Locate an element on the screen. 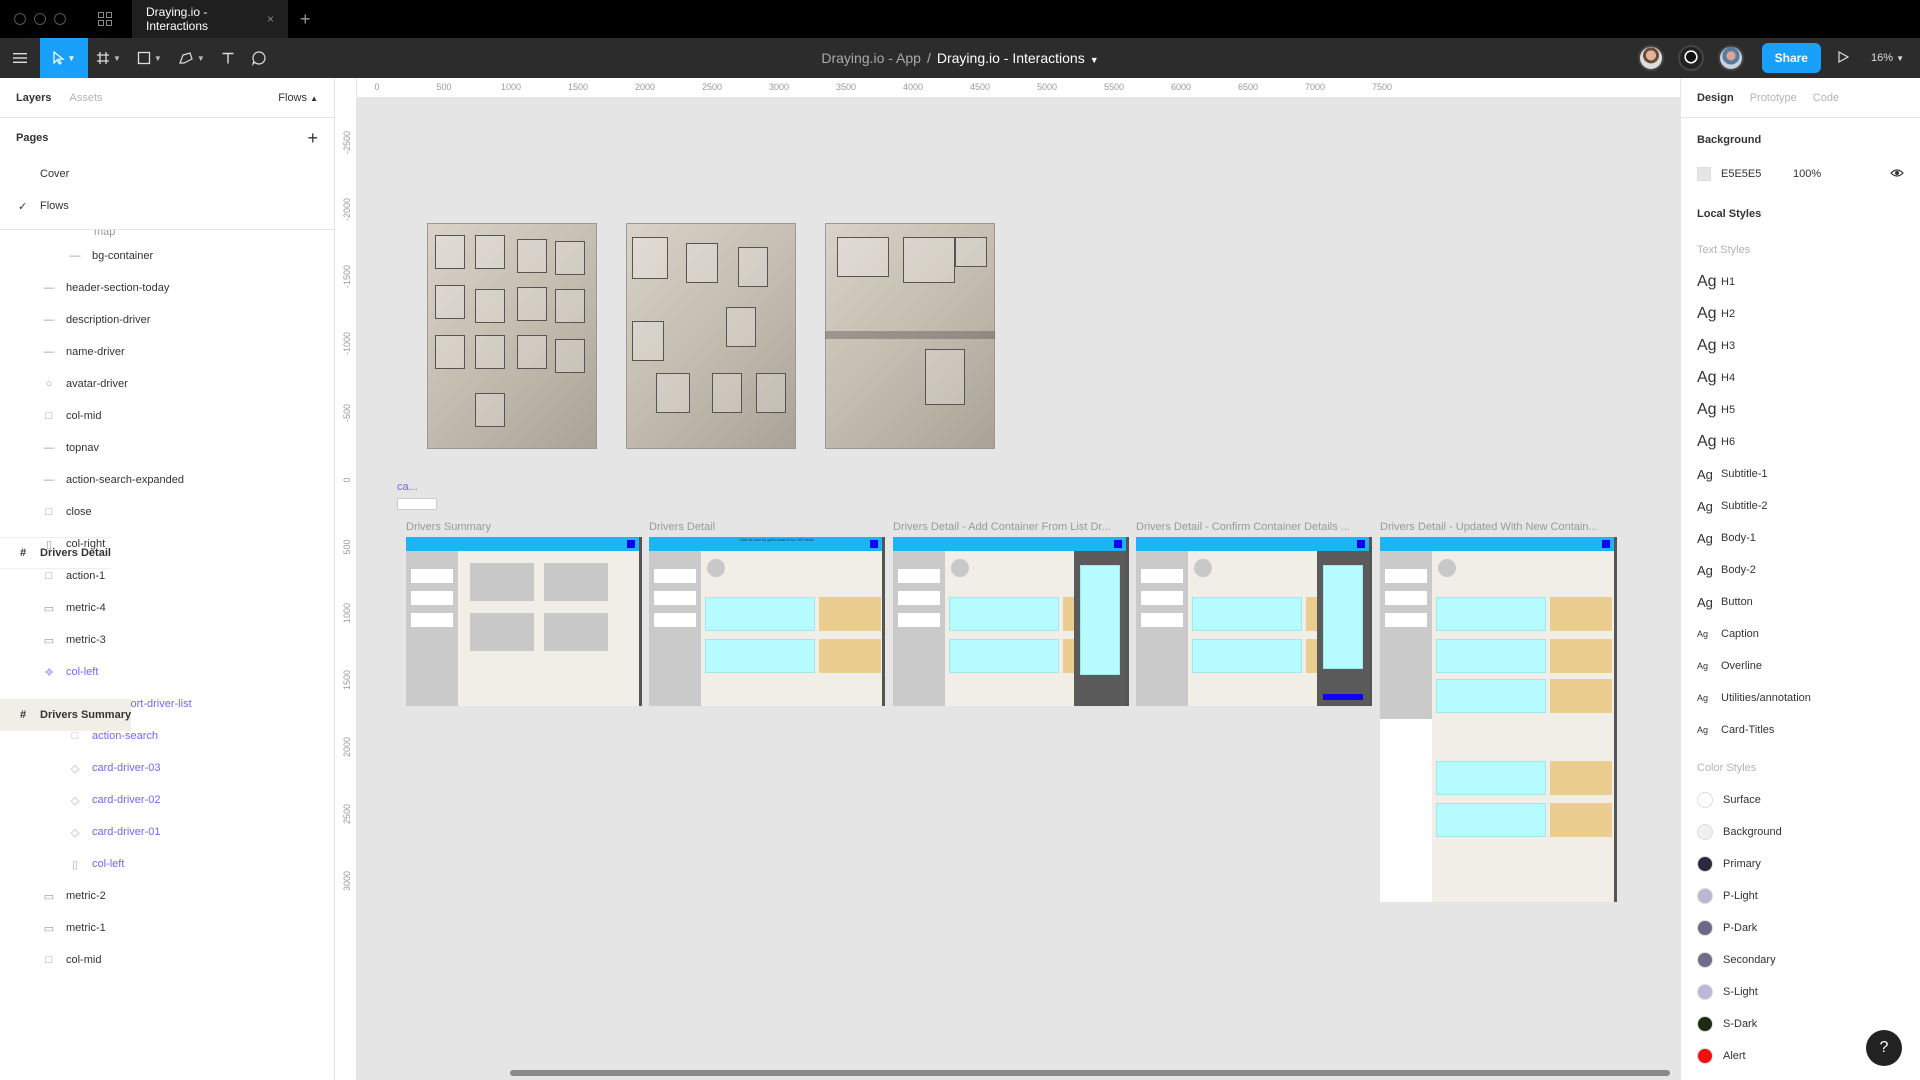  document-tab: Draying.io - Interactions × is located at coordinates (210, 19).